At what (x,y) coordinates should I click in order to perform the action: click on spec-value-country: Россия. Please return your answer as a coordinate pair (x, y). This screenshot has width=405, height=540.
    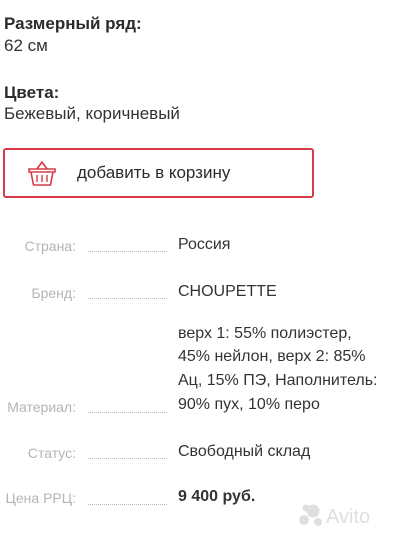
    Looking at the image, I should click on (204, 244).